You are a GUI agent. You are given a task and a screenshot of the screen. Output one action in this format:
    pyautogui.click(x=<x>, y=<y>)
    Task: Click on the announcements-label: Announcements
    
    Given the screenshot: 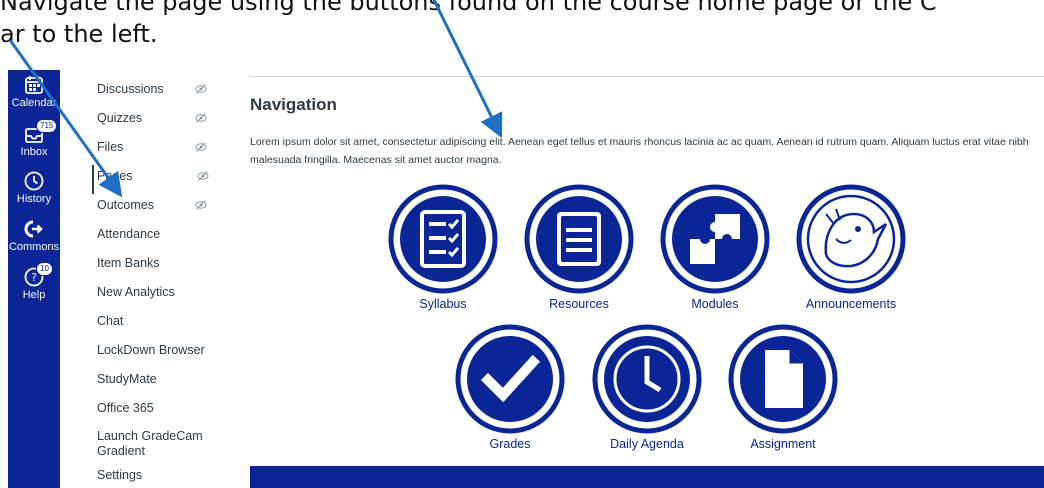 What is the action you would take?
    pyautogui.click(x=851, y=304)
    